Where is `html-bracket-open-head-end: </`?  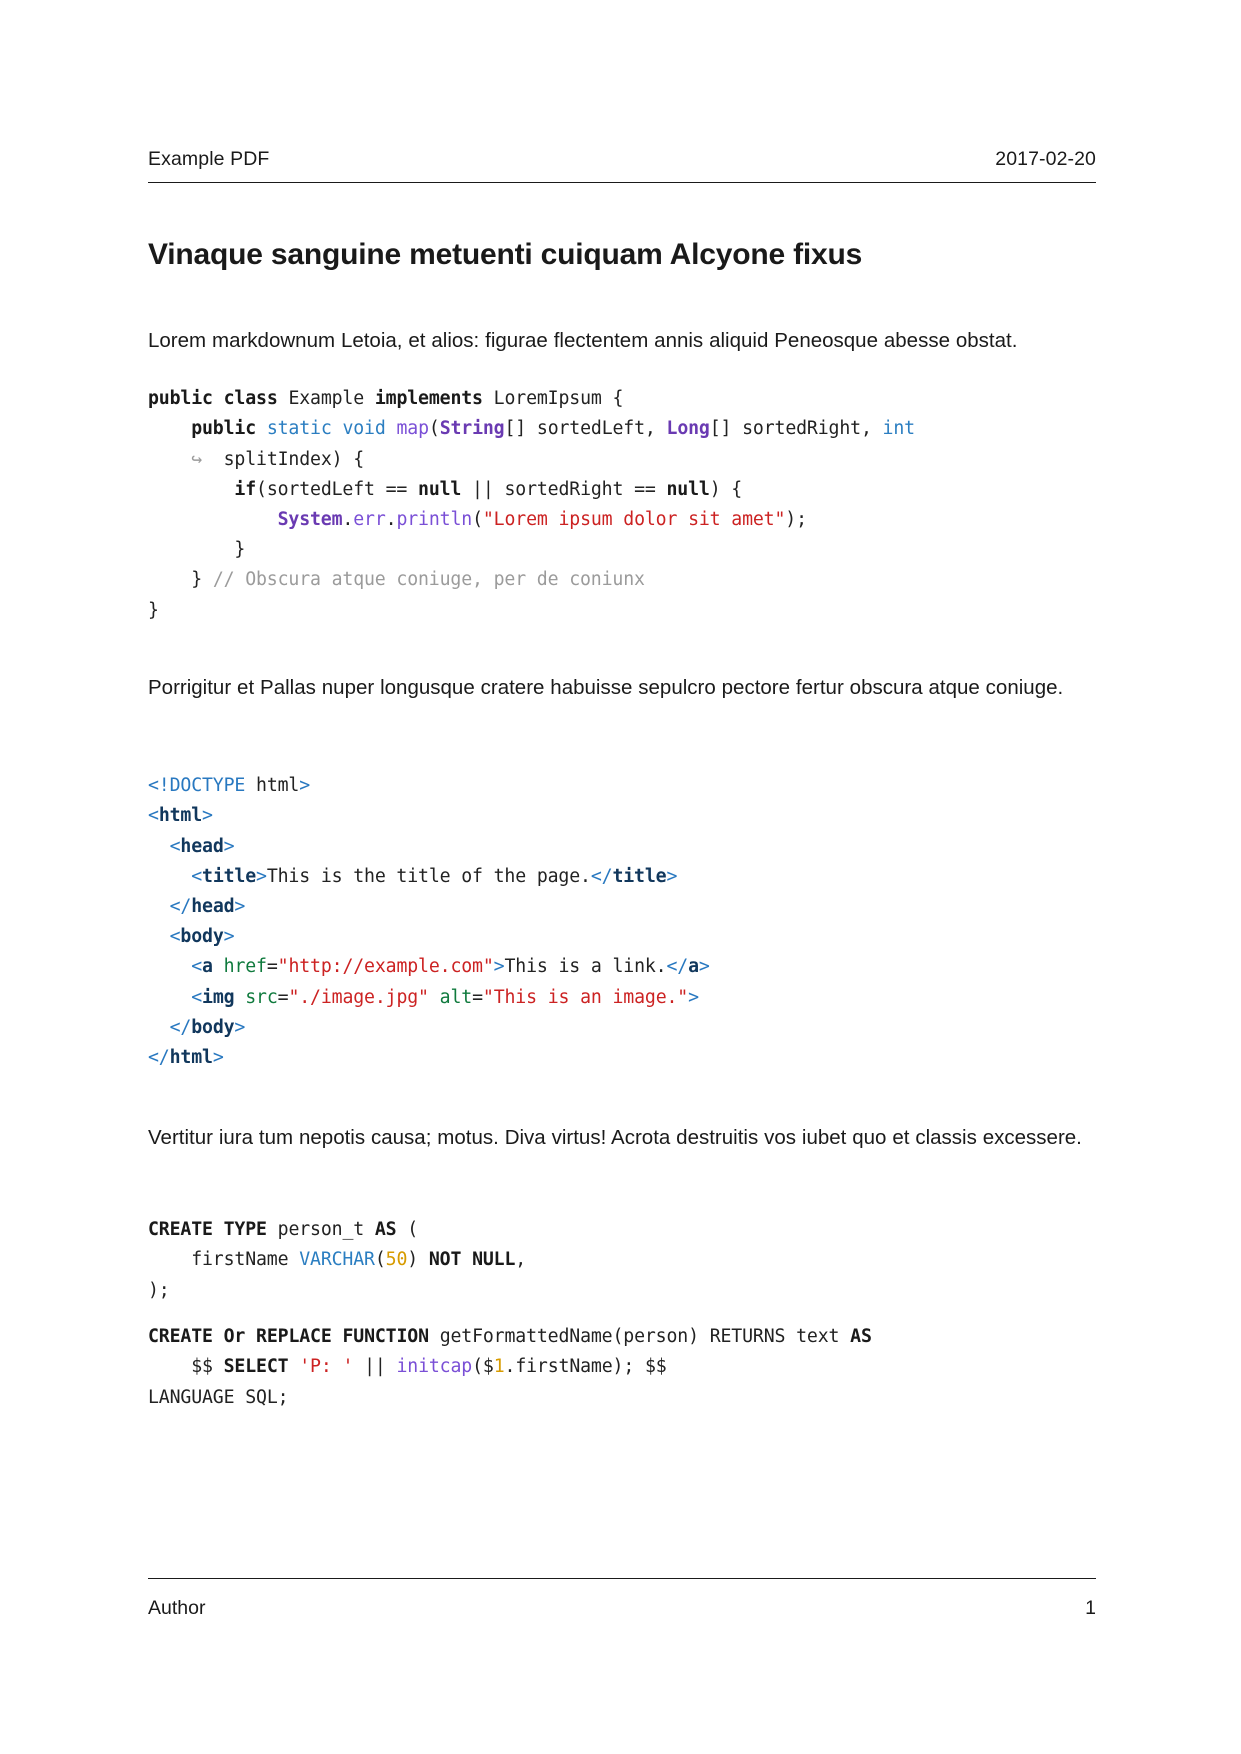 html-bracket-open-head-end: </ is located at coordinates (180, 906).